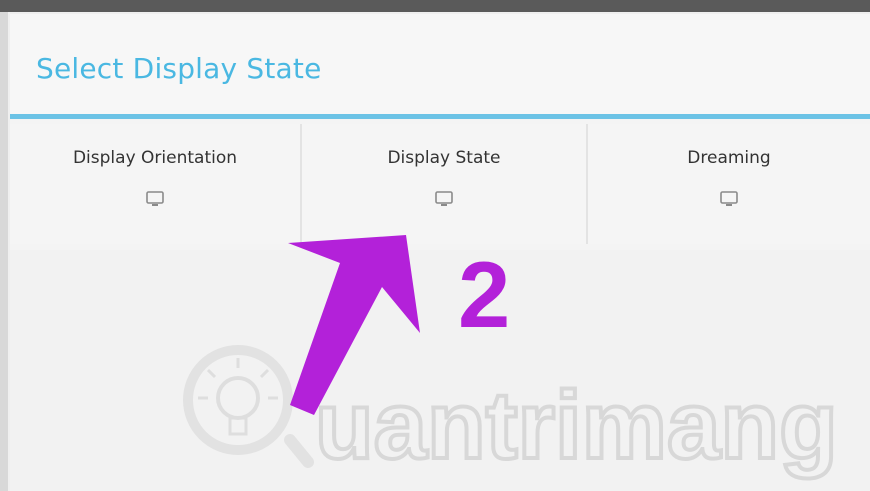  I want to click on option-display-orientation: Display Orientation, so click(155, 184).